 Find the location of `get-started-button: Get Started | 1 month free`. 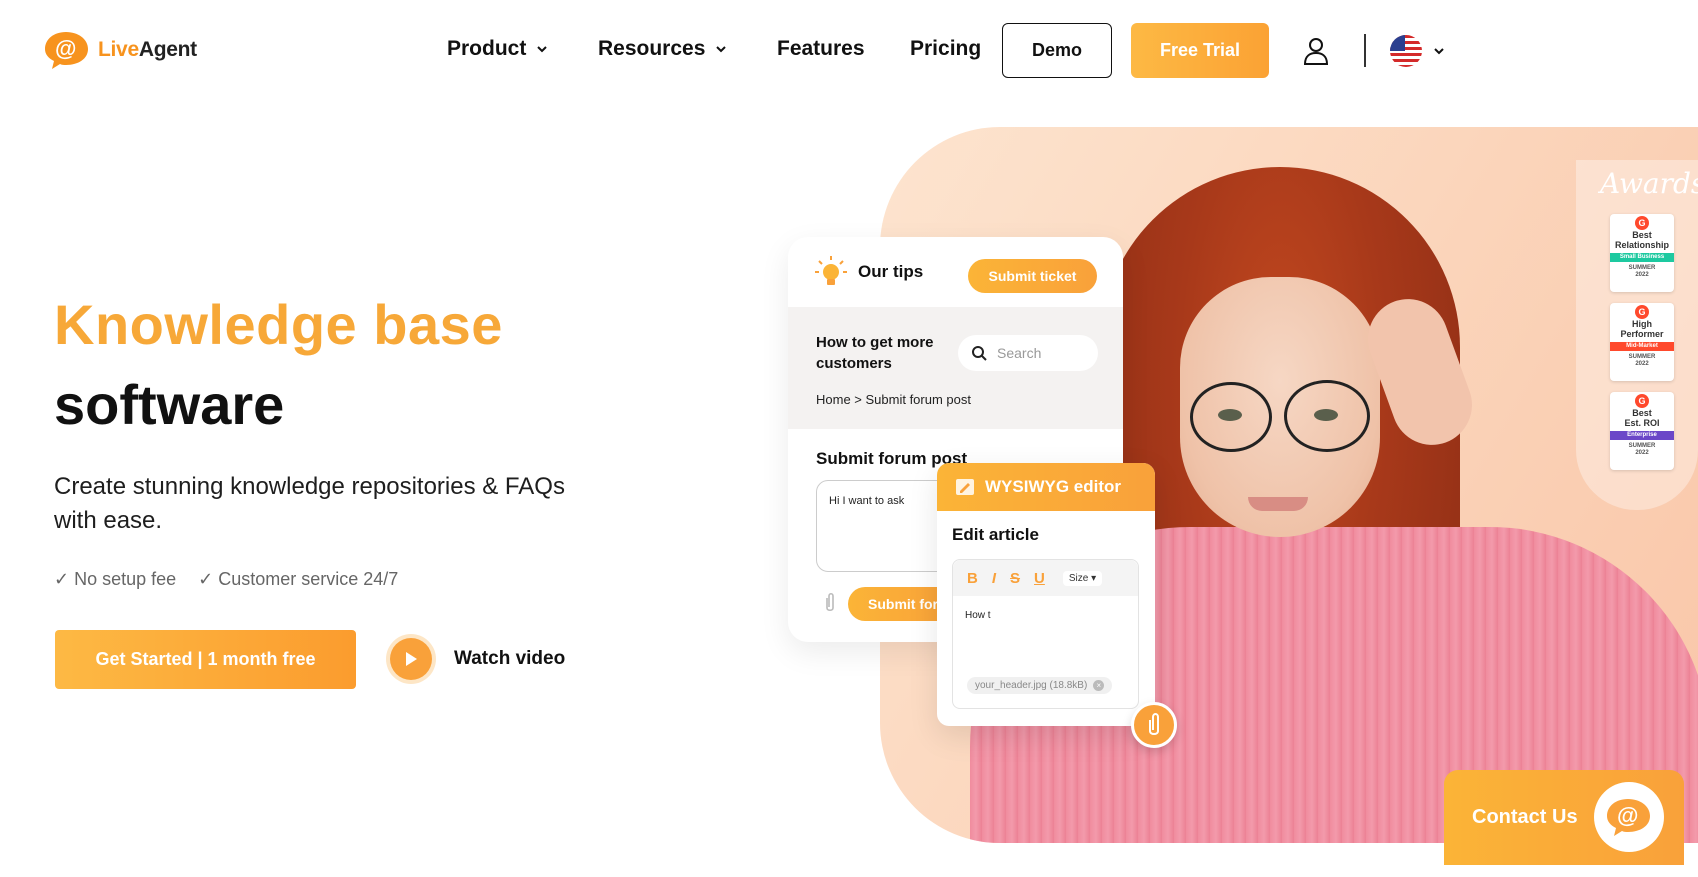

get-started-button: Get Started | 1 month free is located at coordinates (205, 659).